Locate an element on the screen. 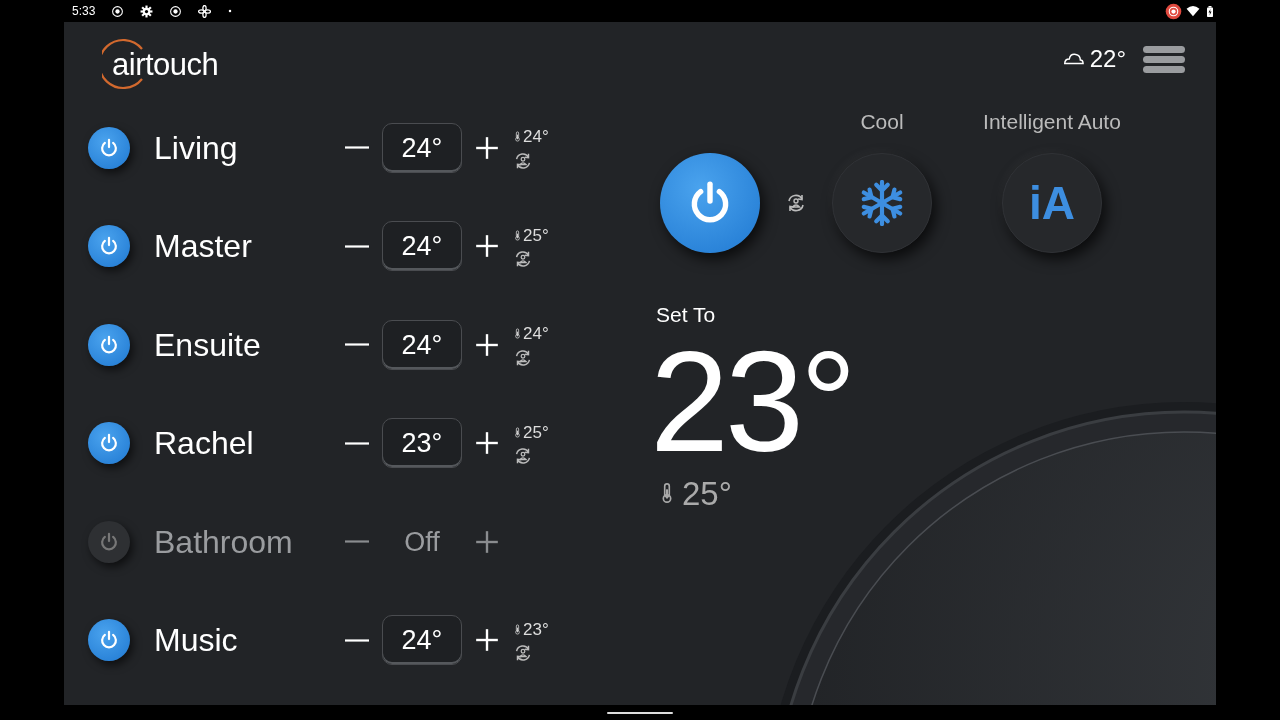 Image resolution: width=1280 pixels, height=720 pixels. mode-label: Cool is located at coordinates (882, 122).